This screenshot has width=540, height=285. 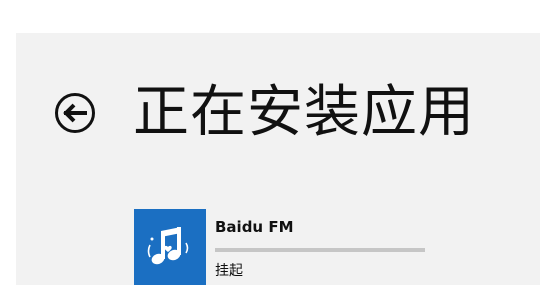 What do you see at coordinates (284, 247) in the screenshot?
I see `install-list-item: Baidu FM 挂起` at bounding box center [284, 247].